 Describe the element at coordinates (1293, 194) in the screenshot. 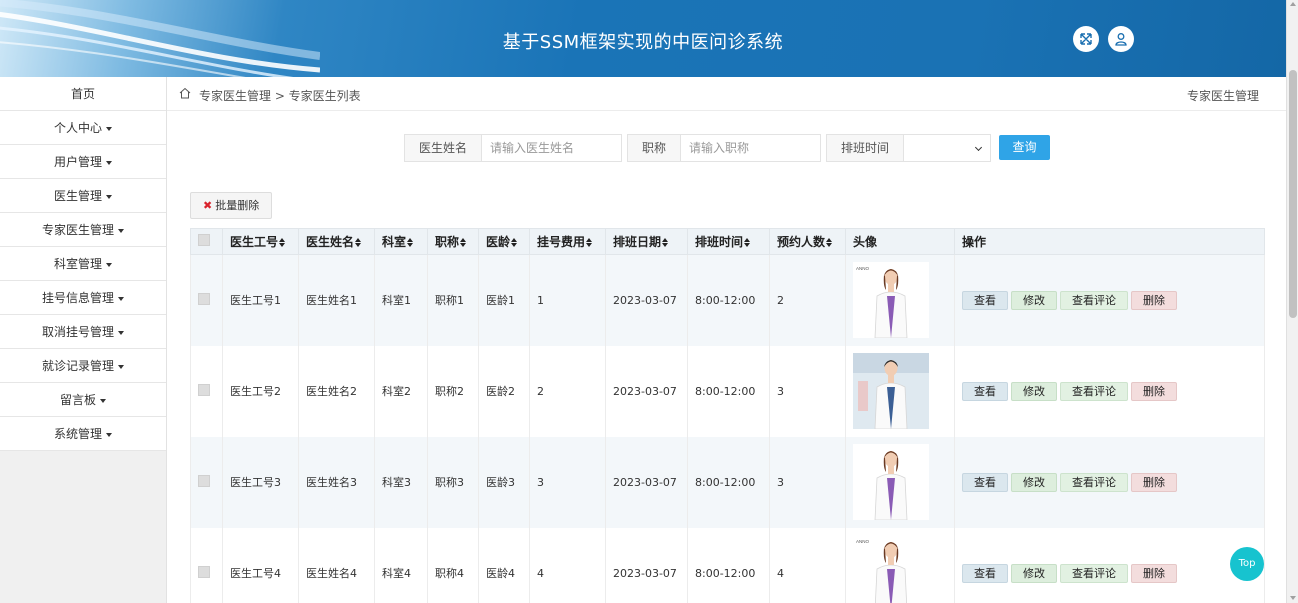

I see `scrollbar-thumb` at that location.